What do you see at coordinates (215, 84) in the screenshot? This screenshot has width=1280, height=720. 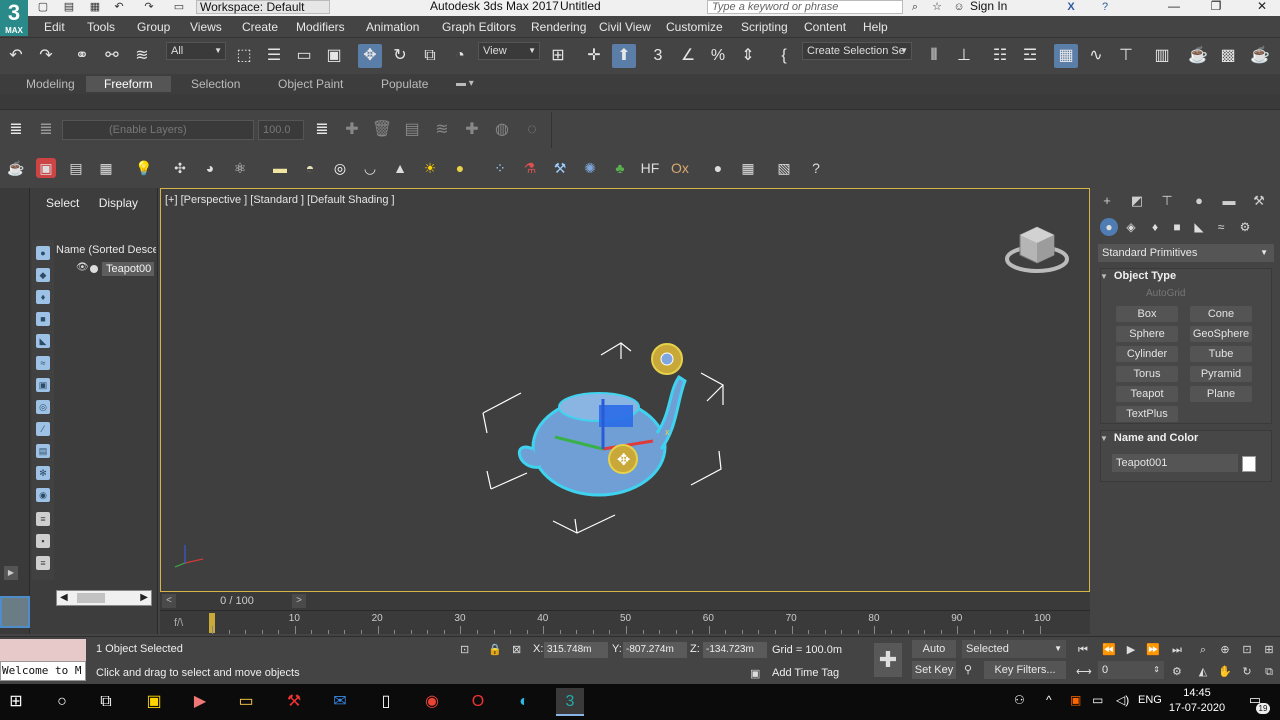 I see `tab-selection: Selection` at bounding box center [215, 84].